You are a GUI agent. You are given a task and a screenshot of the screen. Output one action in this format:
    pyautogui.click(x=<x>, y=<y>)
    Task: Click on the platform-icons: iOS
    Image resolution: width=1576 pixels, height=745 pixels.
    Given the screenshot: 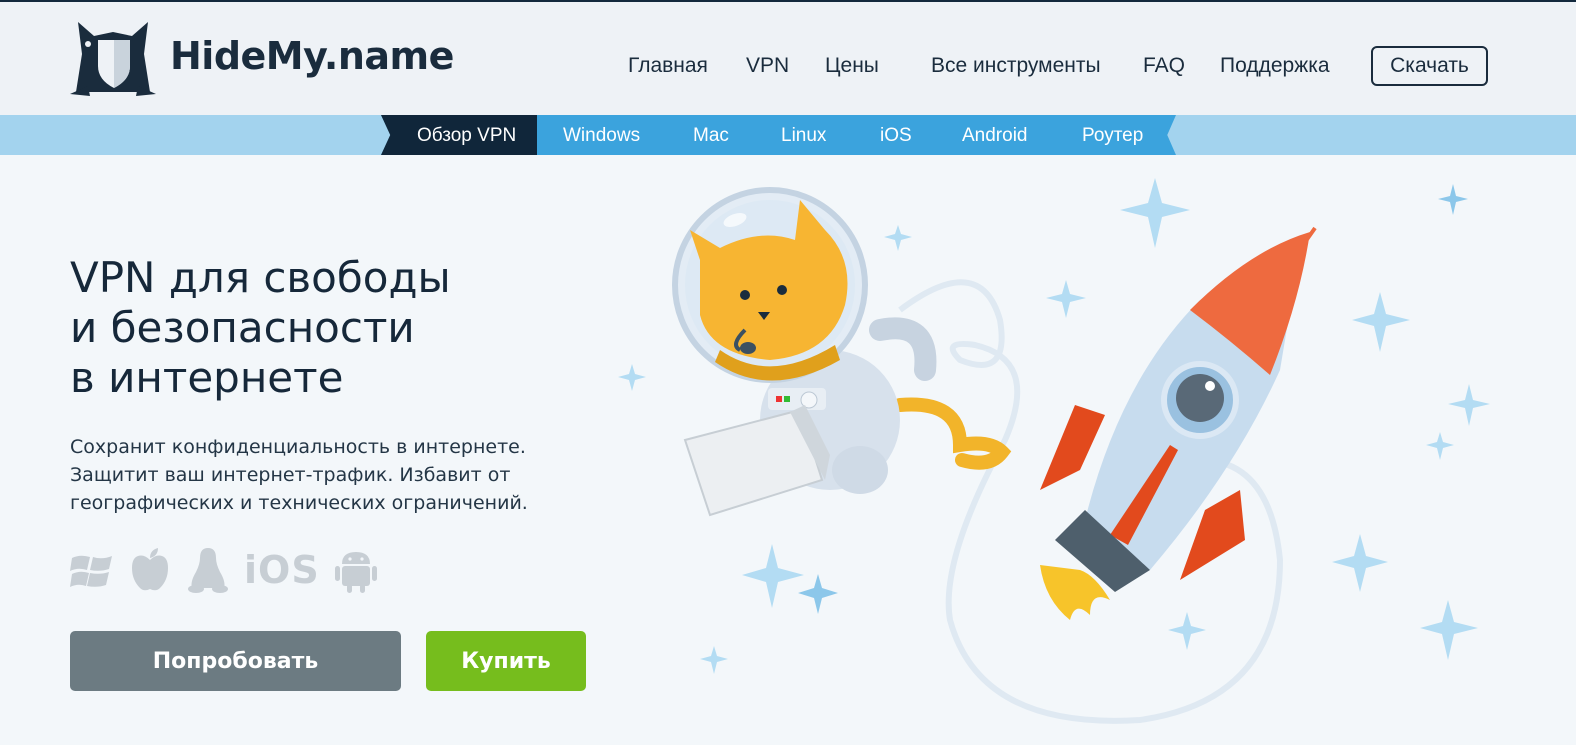 What is the action you would take?
    pyautogui.click(x=224, y=570)
    